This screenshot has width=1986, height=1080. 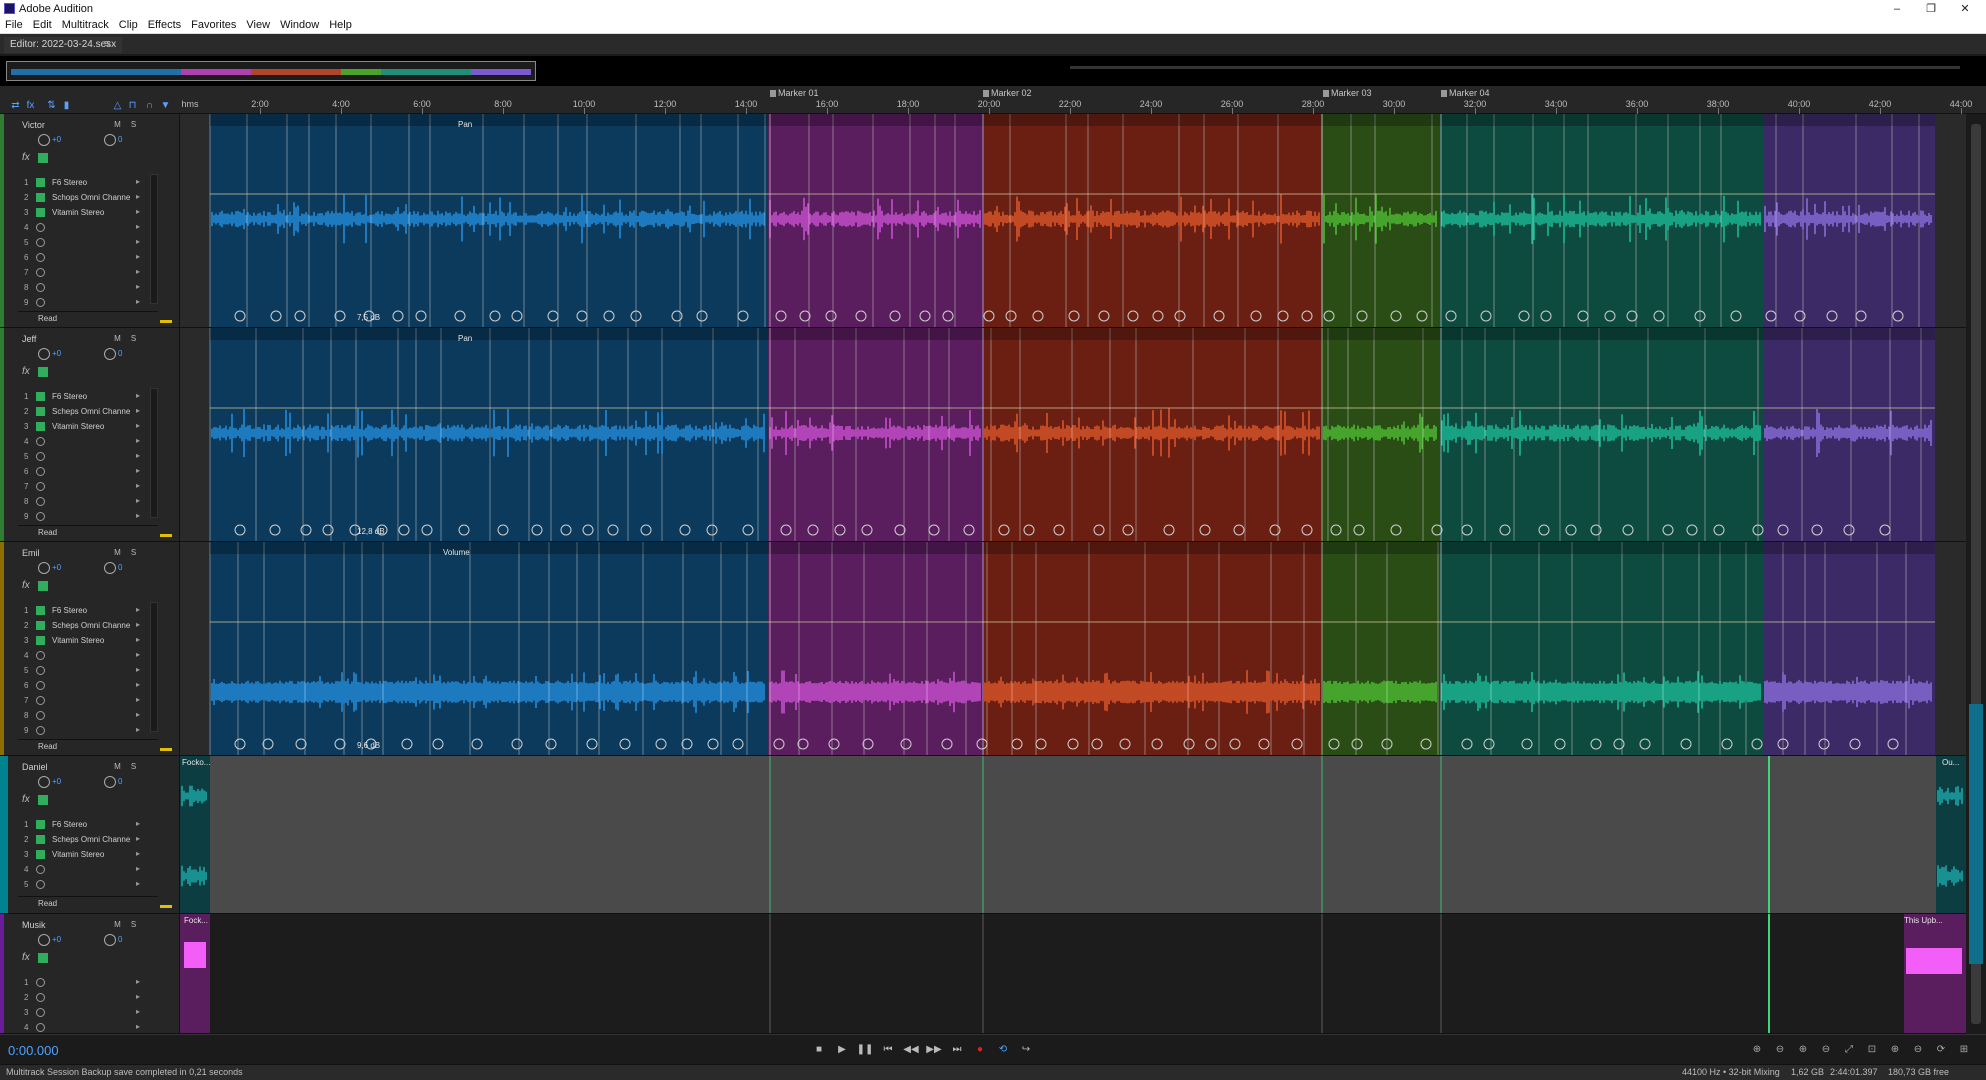 I want to click on go-to-start-icon: ⏮, so click(x=888, y=1050).